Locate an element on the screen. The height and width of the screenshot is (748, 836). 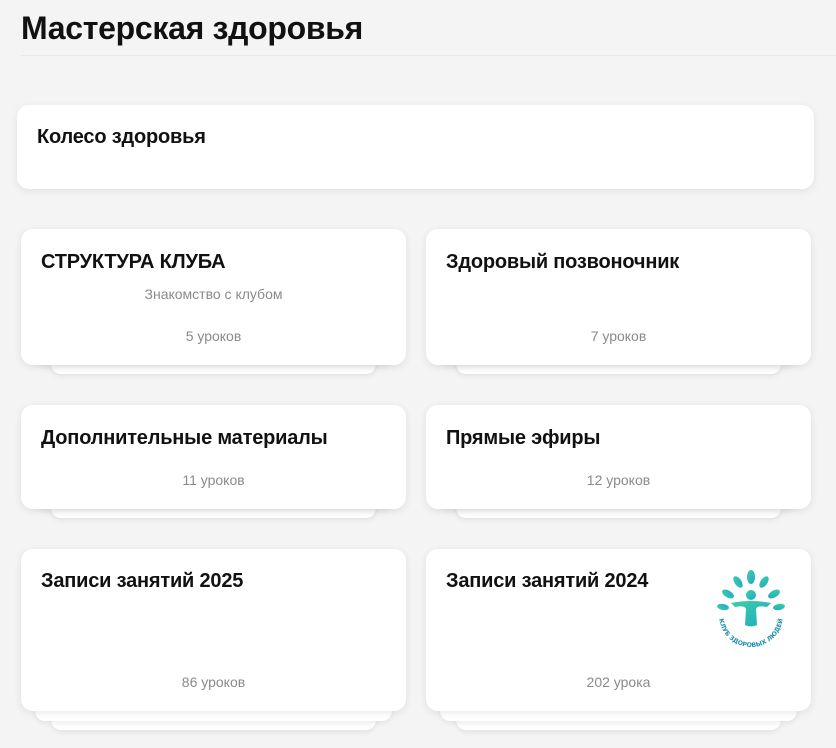
course-card-title: СТРУКТУРА КЛУБА is located at coordinates (133, 262).